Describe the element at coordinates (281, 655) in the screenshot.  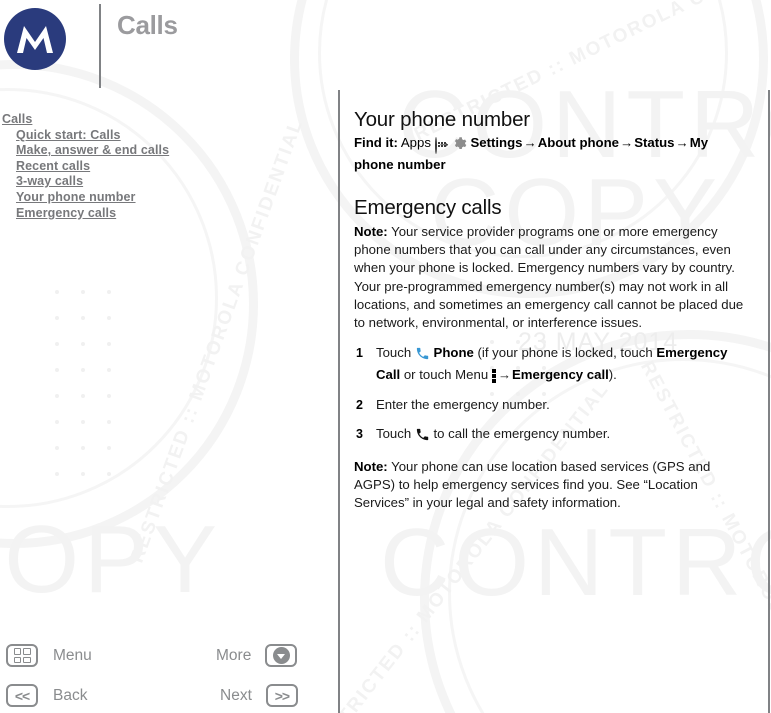
I see `more-chevron-down-icon` at that location.